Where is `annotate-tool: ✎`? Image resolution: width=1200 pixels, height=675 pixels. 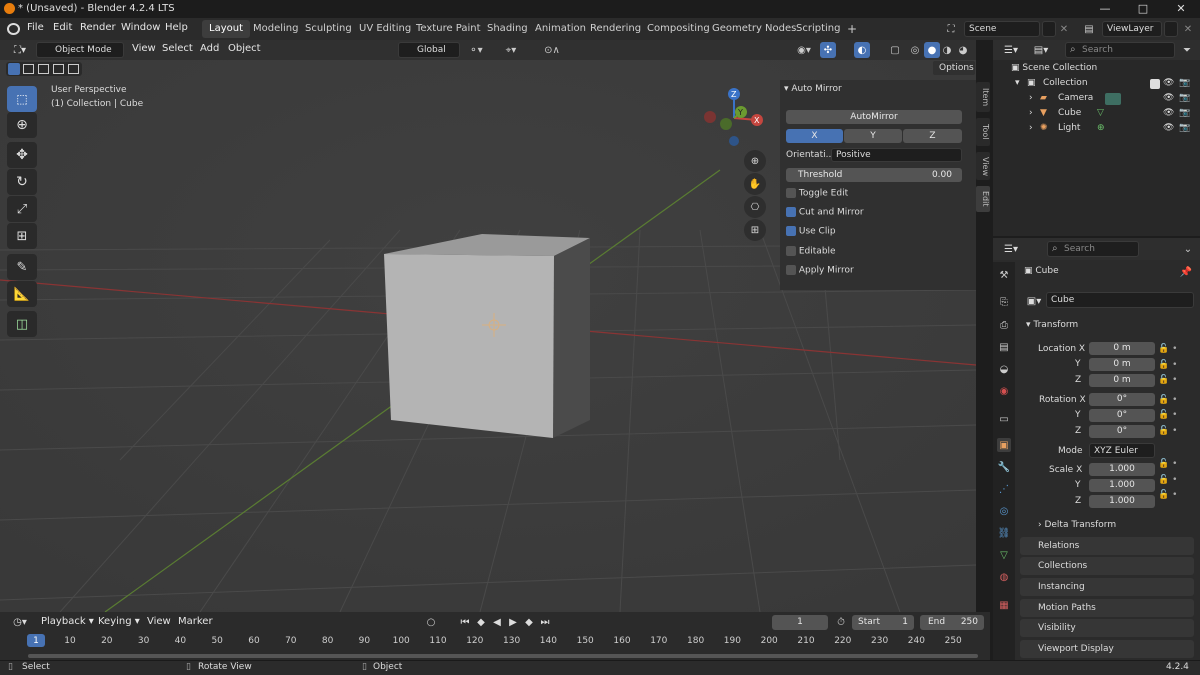
annotate-tool: ✎ is located at coordinates (22, 267).